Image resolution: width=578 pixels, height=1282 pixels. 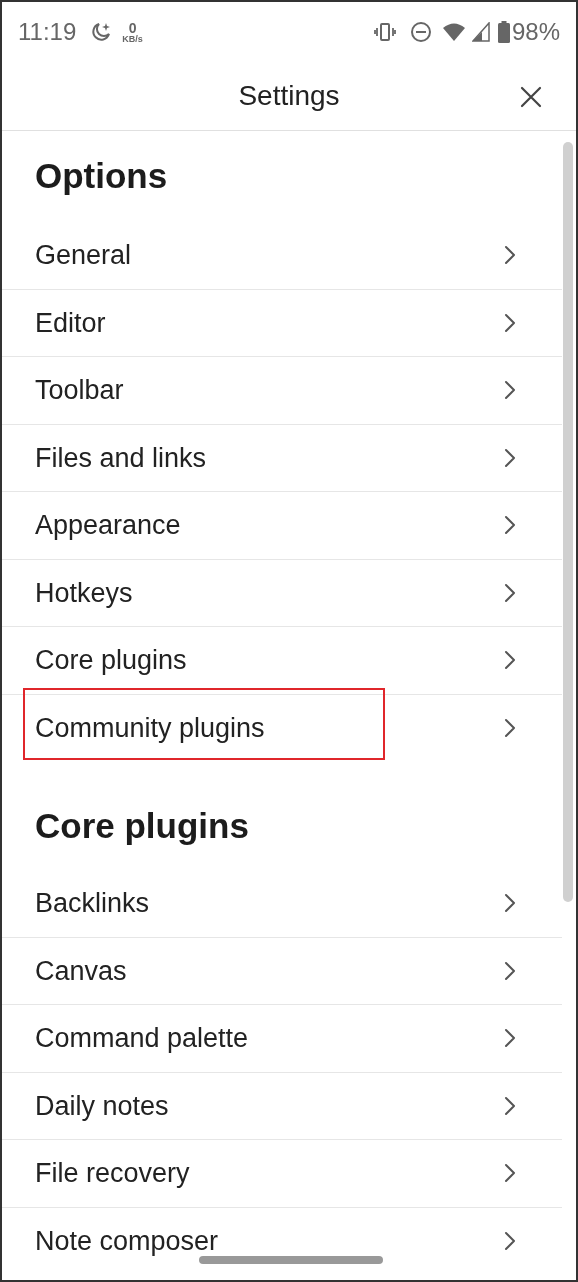 I want to click on settings-item: Backlinks, so click(x=282, y=904).